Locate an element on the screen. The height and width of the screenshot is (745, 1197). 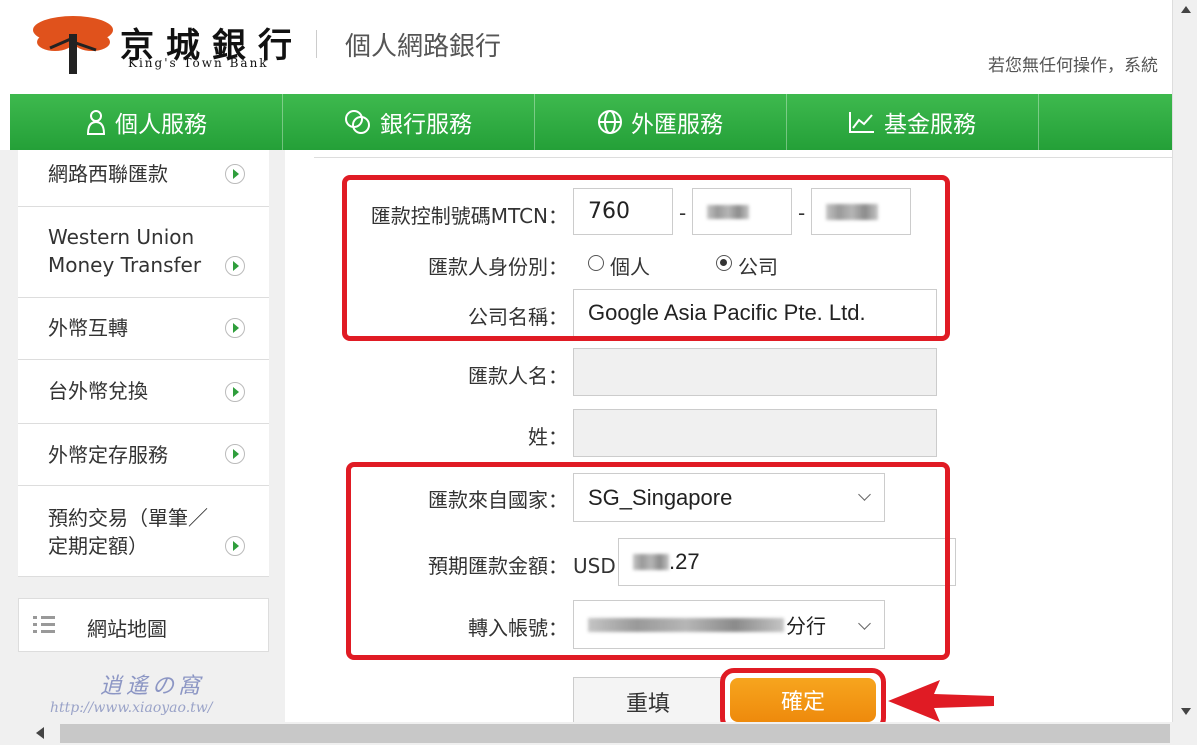
highlight-box-transfer is located at coordinates (648, 561).